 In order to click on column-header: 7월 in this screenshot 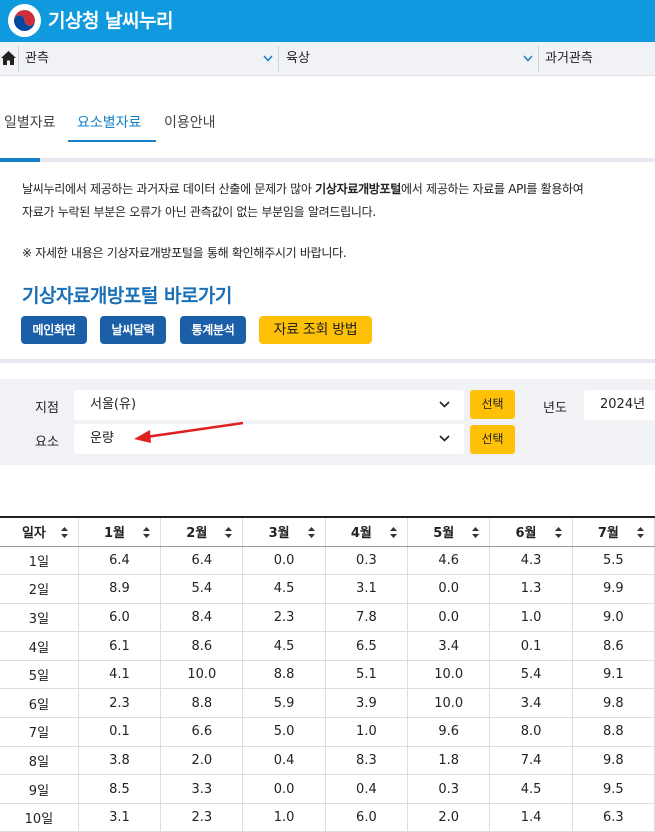, I will do `click(613, 531)`.